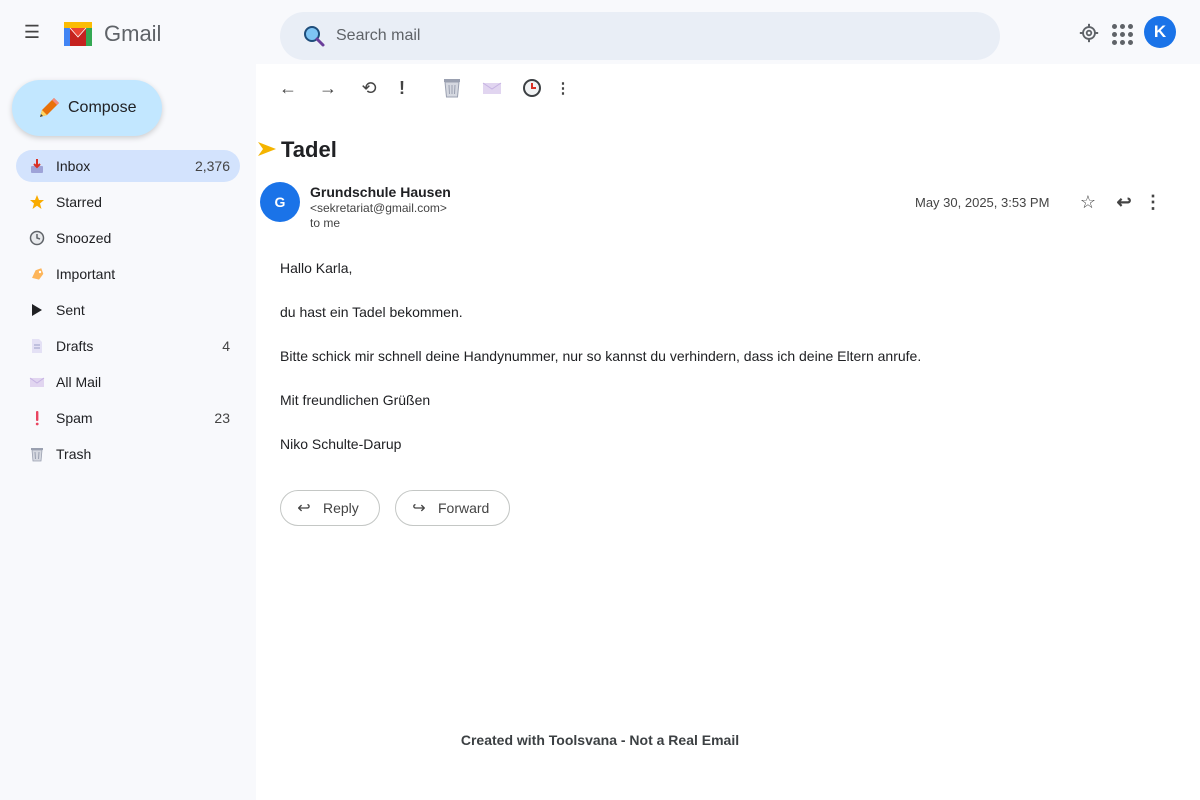 The image size is (1200, 800). I want to click on email-body-line: Mit freundlichen Grüßen, so click(355, 400).